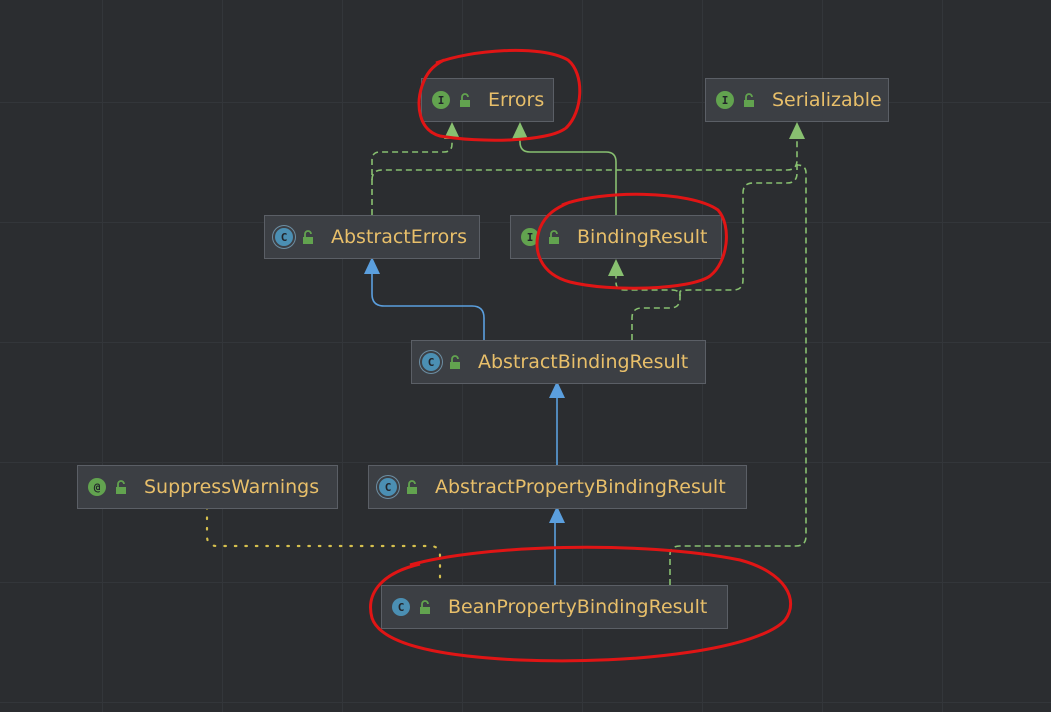  I want to click on class-name: SuppressWarnings, so click(232, 487).